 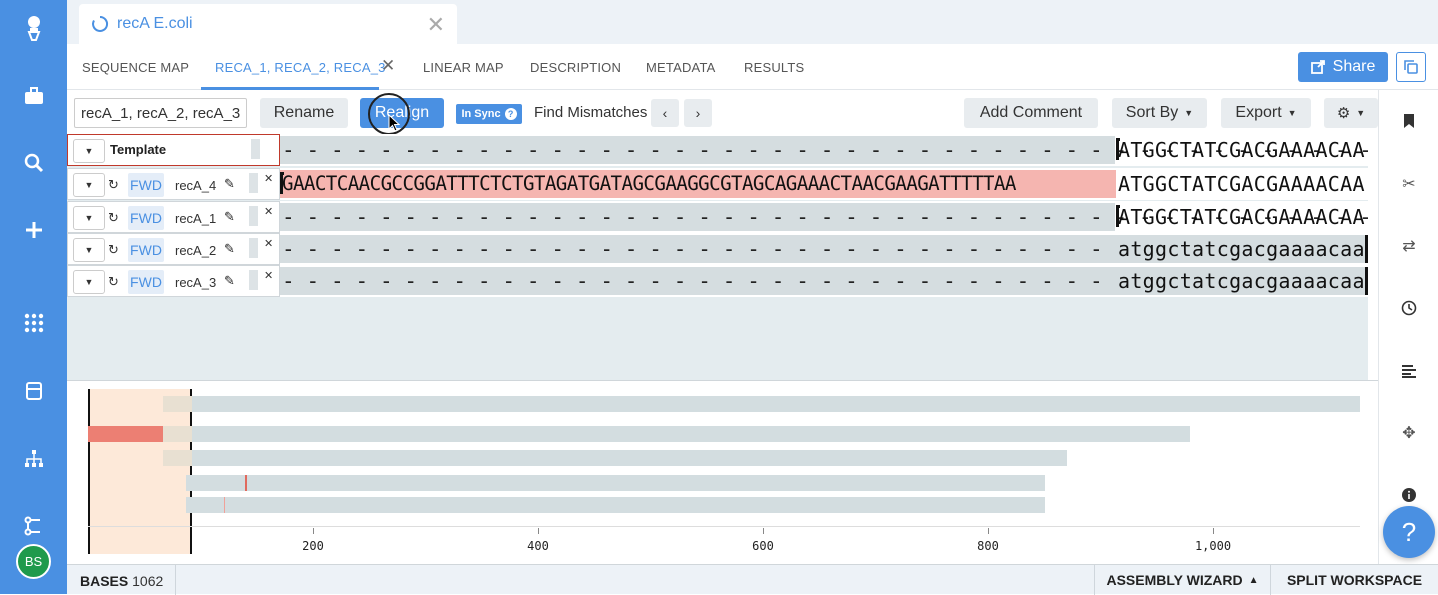 What do you see at coordinates (135, 67) in the screenshot?
I see `tab-sequence-map: SEQUENCE MAP` at bounding box center [135, 67].